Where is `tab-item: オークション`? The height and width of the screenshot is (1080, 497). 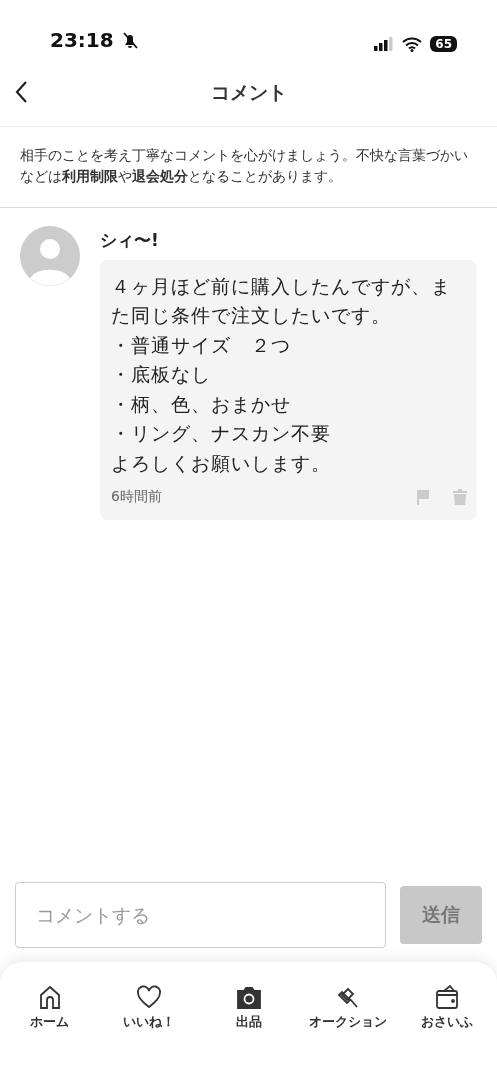 tab-item: オークション is located at coordinates (348, 1009).